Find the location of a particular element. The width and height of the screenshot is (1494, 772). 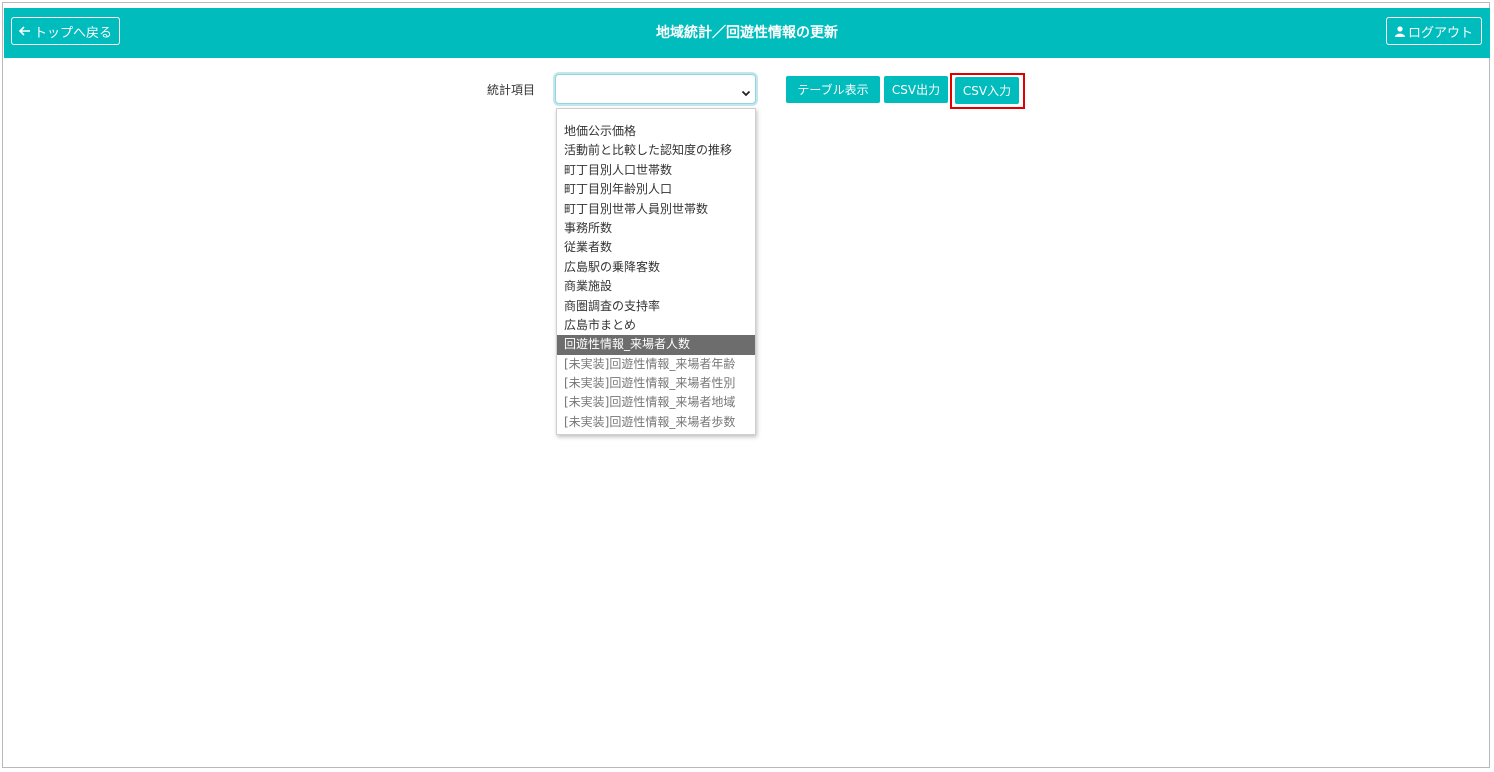

dropdown-option: 町丁目別年齢別人口 is located at coordinates (656, 189).